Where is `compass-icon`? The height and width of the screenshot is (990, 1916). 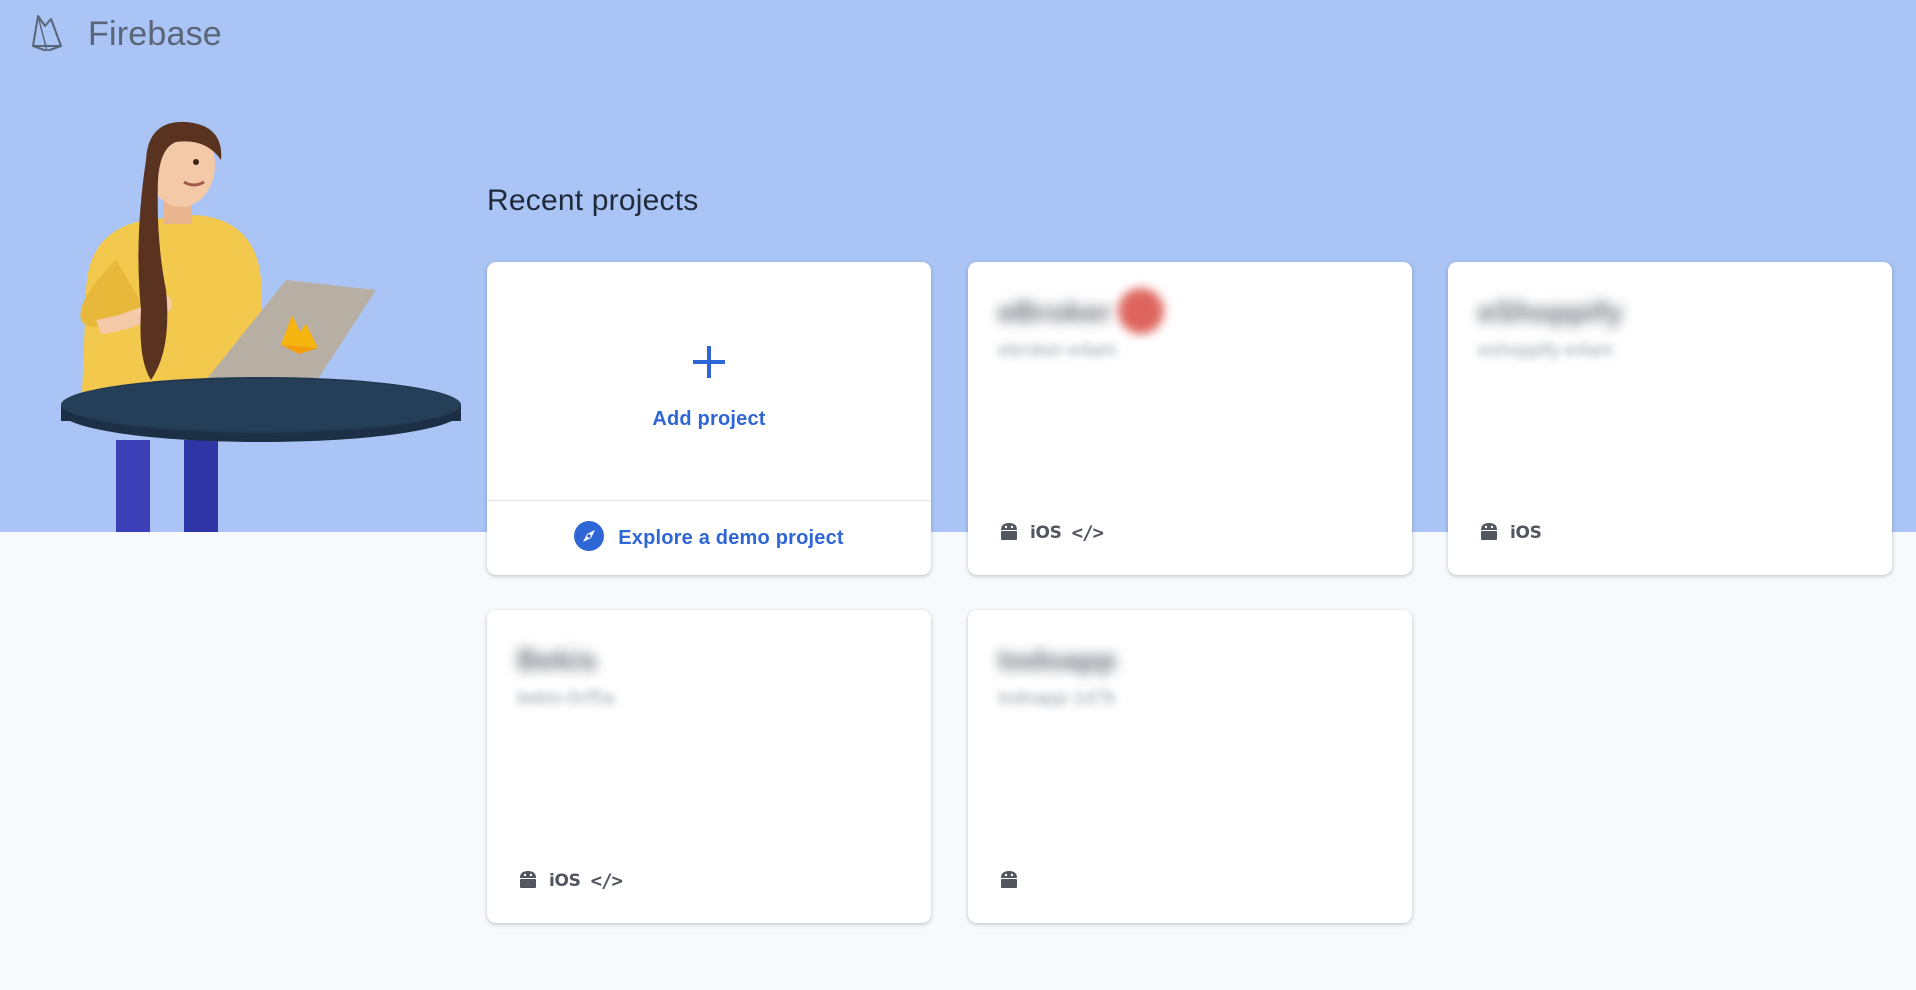
compass-icon is located at coordinates (589, 538).